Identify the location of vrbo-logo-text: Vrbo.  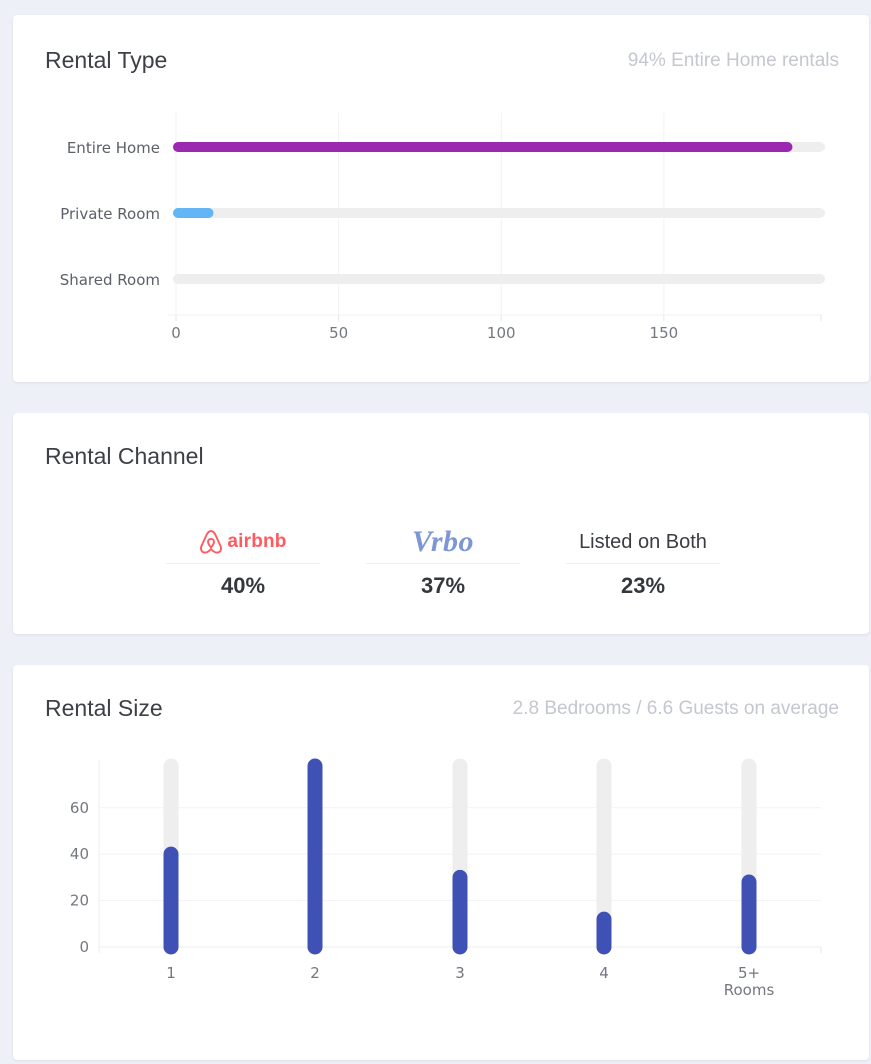
(443, 541).